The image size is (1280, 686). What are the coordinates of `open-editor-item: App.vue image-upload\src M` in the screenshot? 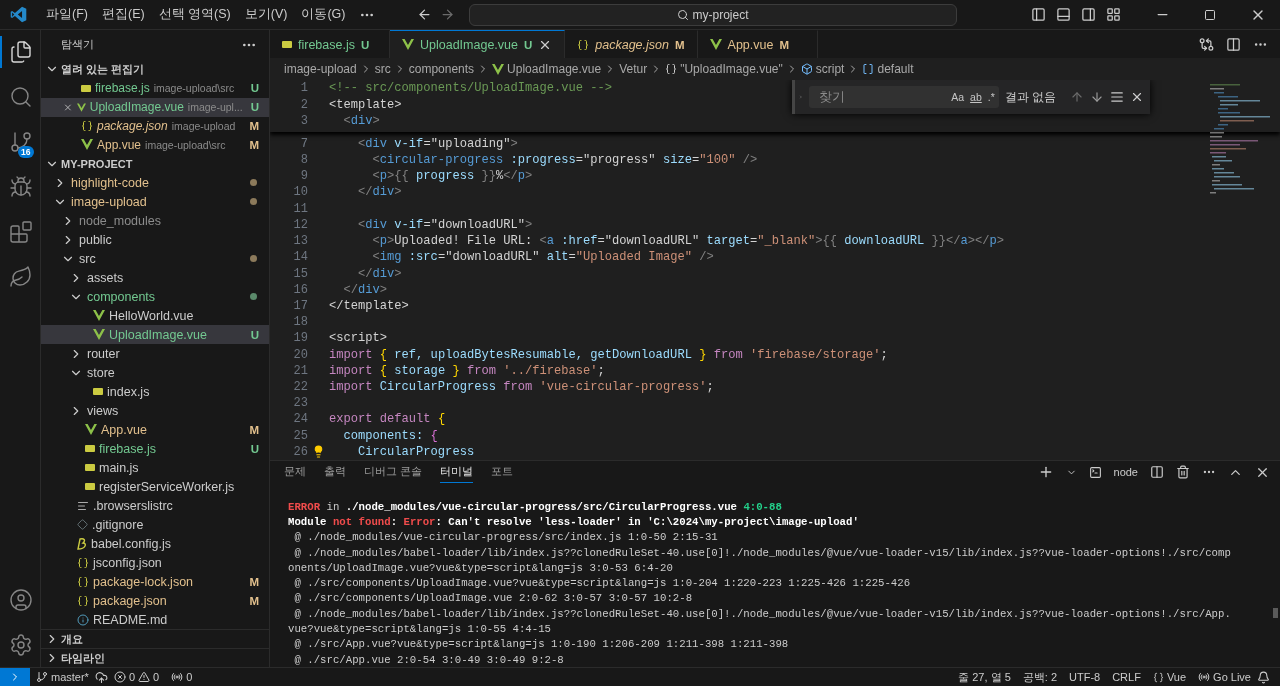 It's located at (155, 145).